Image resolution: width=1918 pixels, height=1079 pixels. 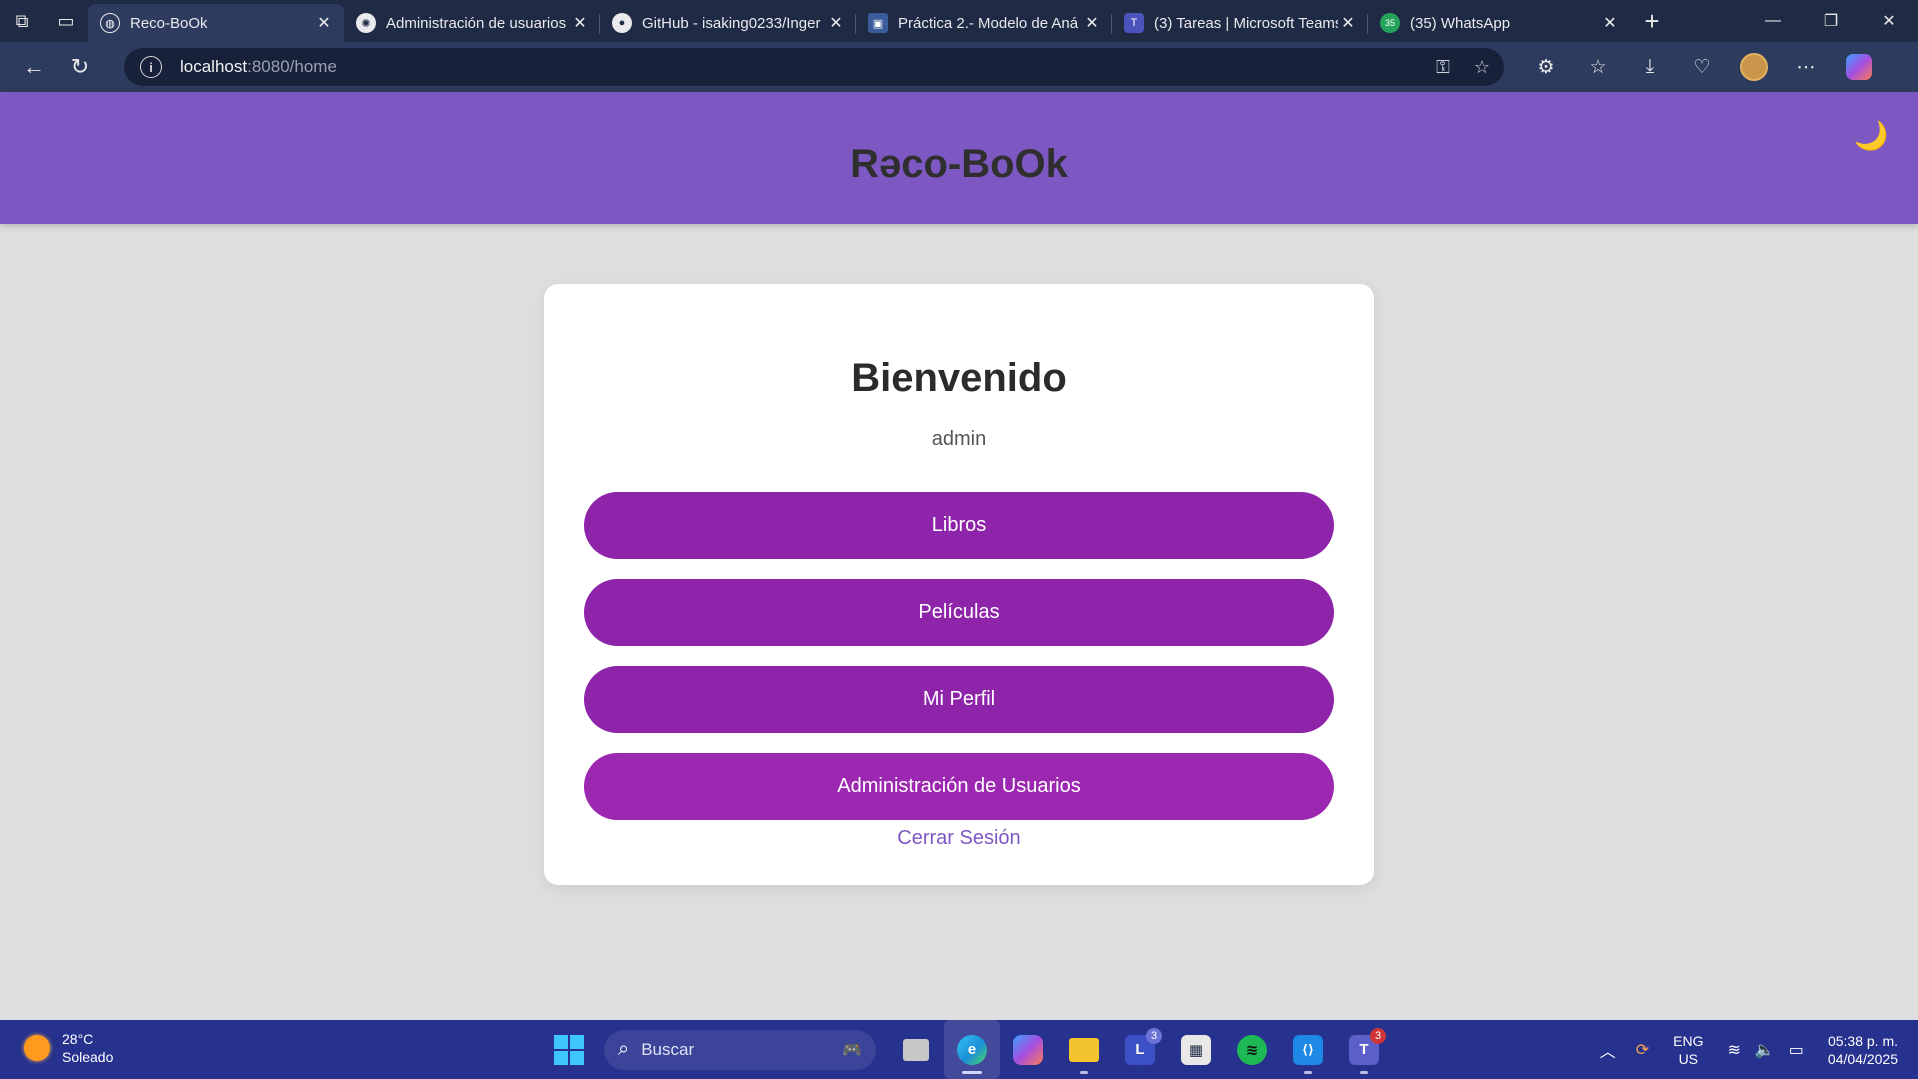 I want to click on site-info-icon: i, so click(x=151, y=67).